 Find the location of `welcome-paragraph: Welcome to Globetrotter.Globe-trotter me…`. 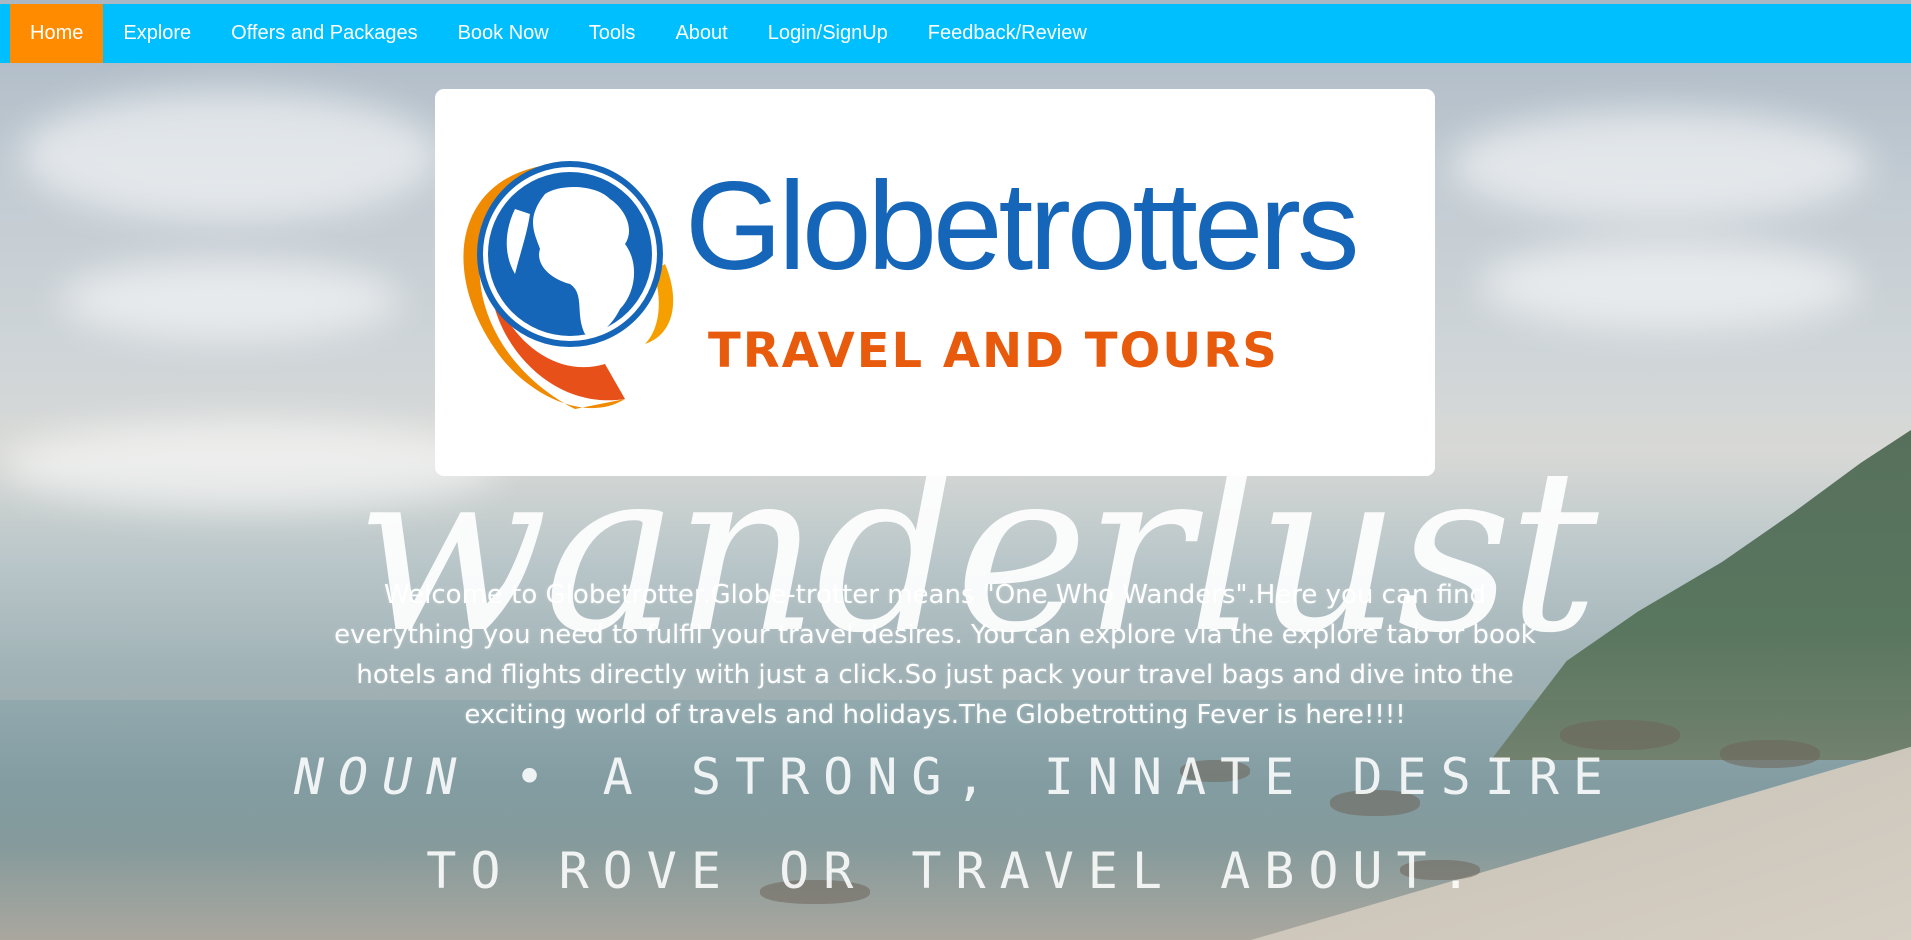

welcome-paragraph: Welcome to Globetrotter.Globe-trotter me… is located at coordinates (935, 655).